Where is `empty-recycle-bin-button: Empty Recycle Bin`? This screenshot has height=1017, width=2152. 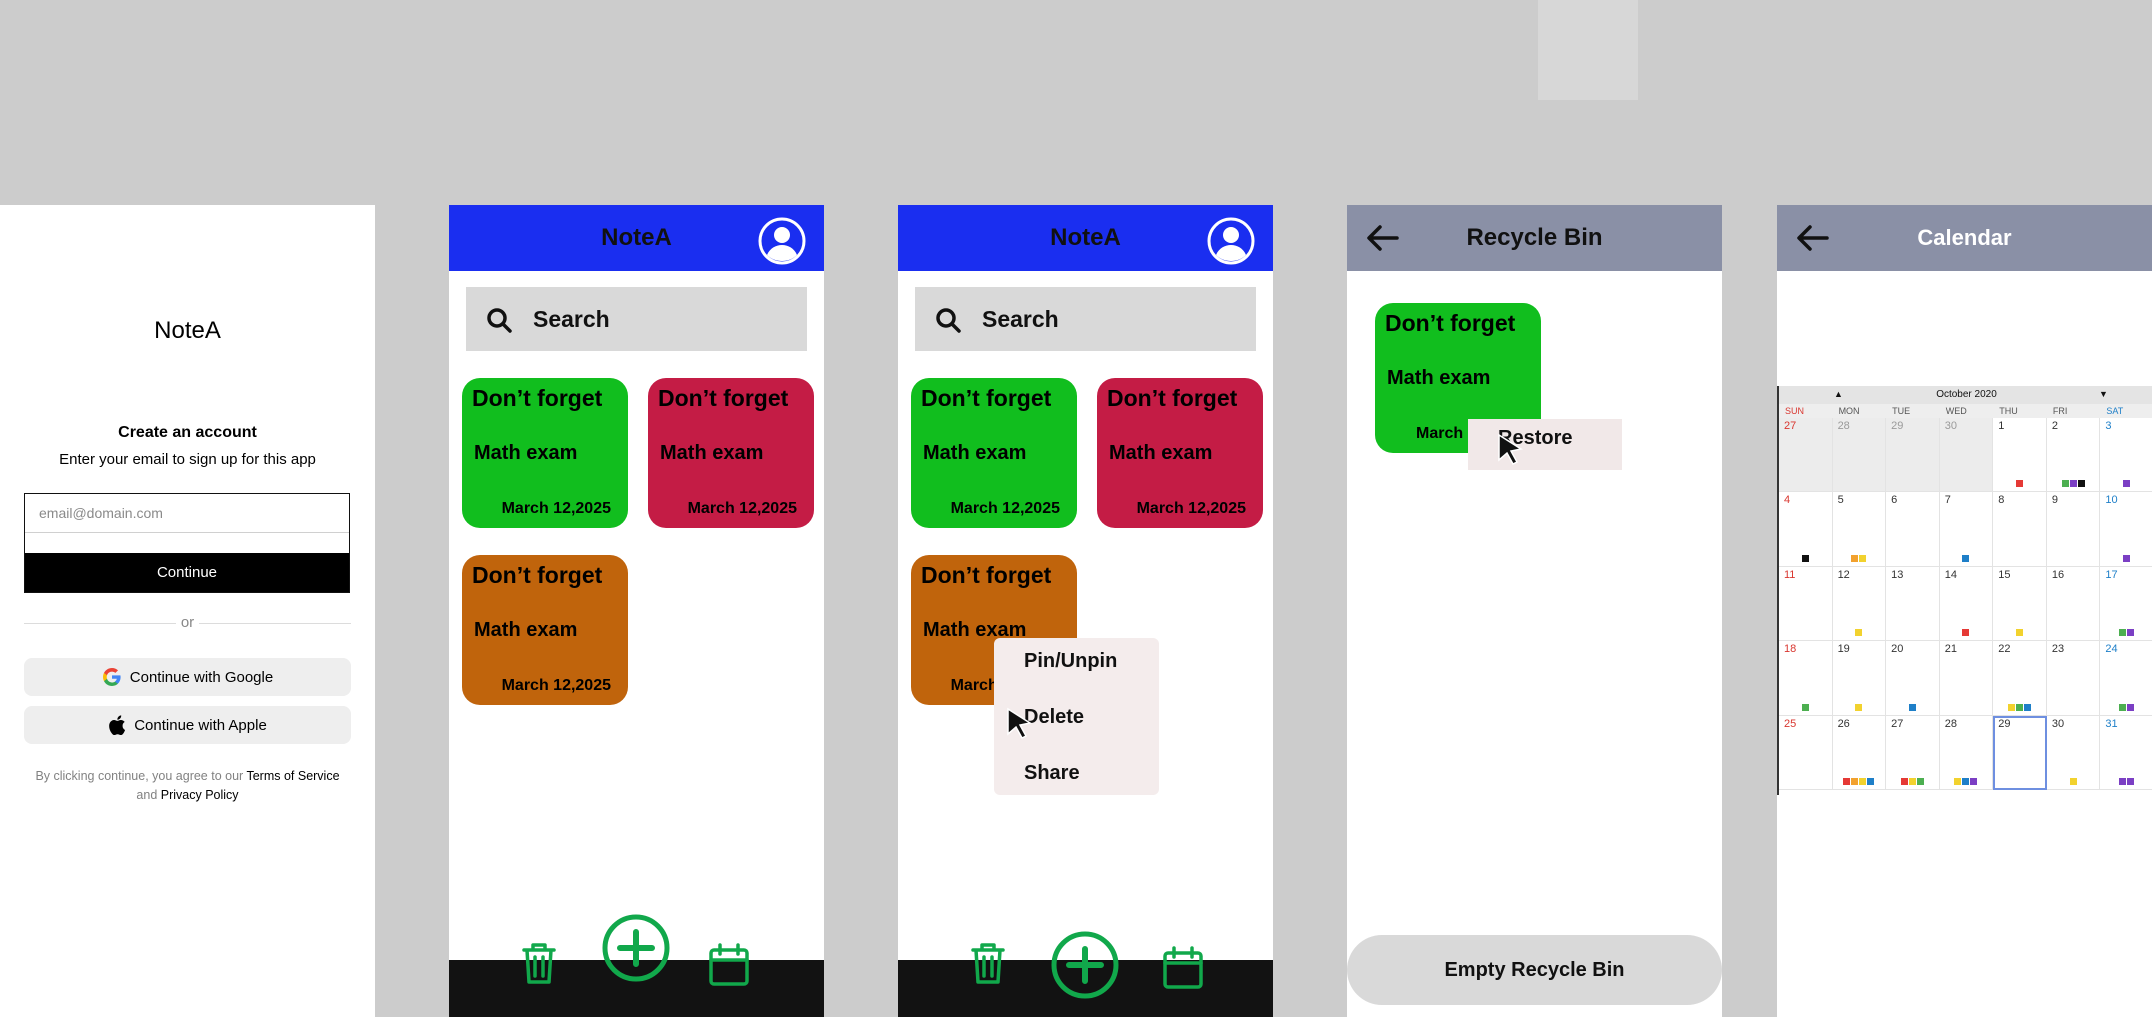 empty-recycle-bin-button: Empty Recycle Bin is located at coordinates (1534, 970).